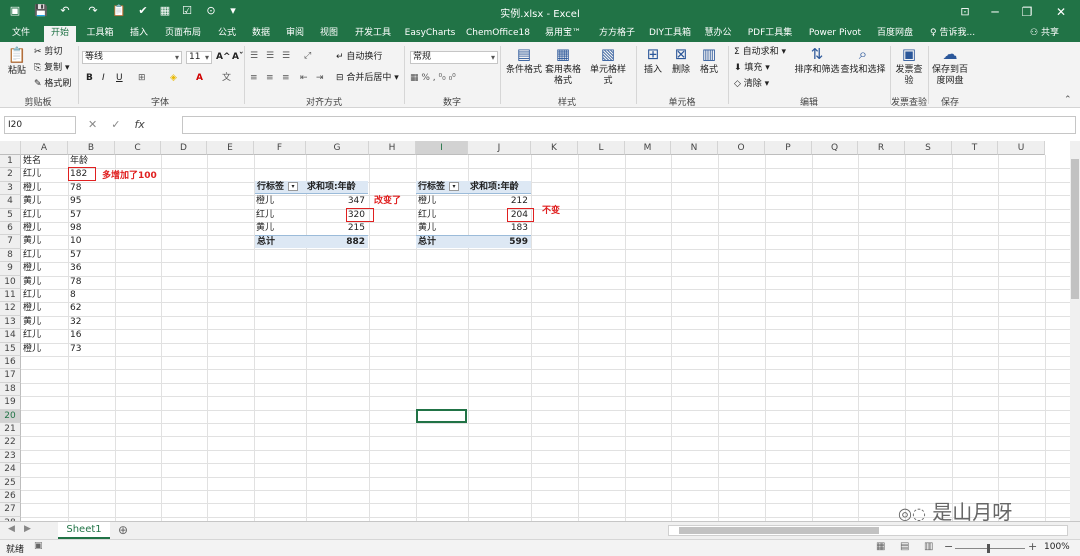  I want to click on cell-b11: 8, so click(91, 295).